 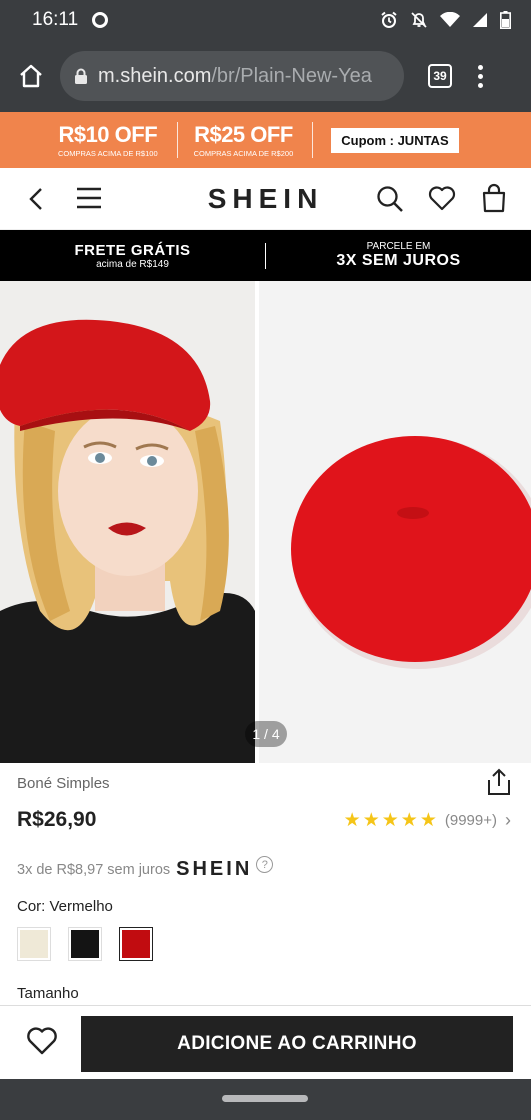 I want to click on color-swatch-black, so click(x=85, y=944).